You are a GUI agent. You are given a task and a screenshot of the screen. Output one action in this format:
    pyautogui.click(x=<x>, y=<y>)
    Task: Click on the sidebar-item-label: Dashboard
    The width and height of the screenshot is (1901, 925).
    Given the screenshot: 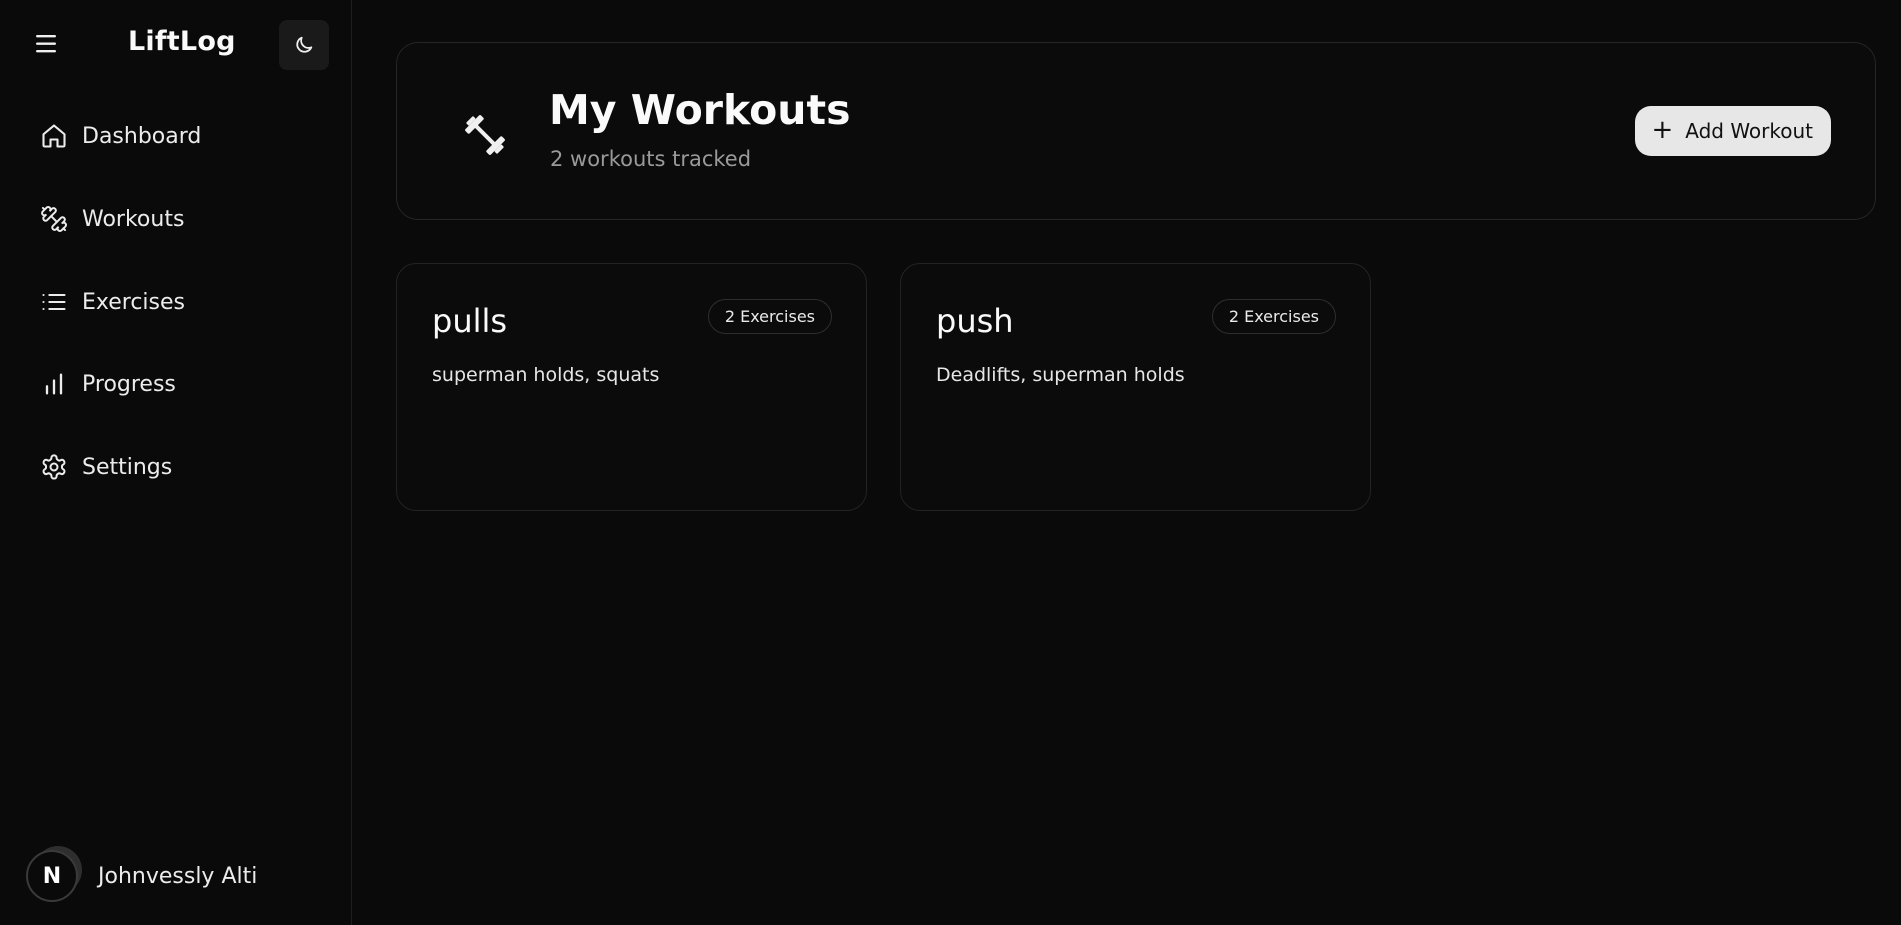 What is the action you would take?
    pyautogui.click(x=142, y=136)
    